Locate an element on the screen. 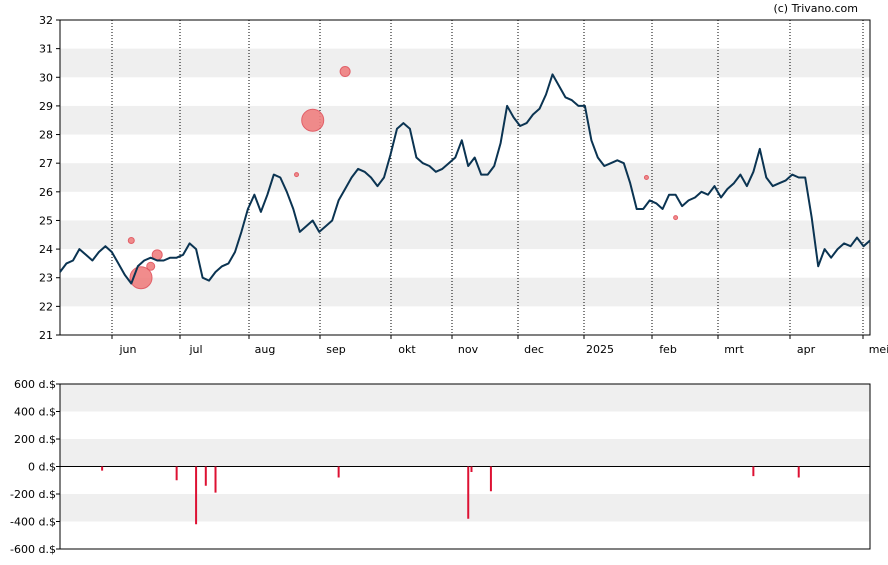 The width and height of the screenshot is (888, 565). x-tick-label: apr is located at coordinates (806, 349).